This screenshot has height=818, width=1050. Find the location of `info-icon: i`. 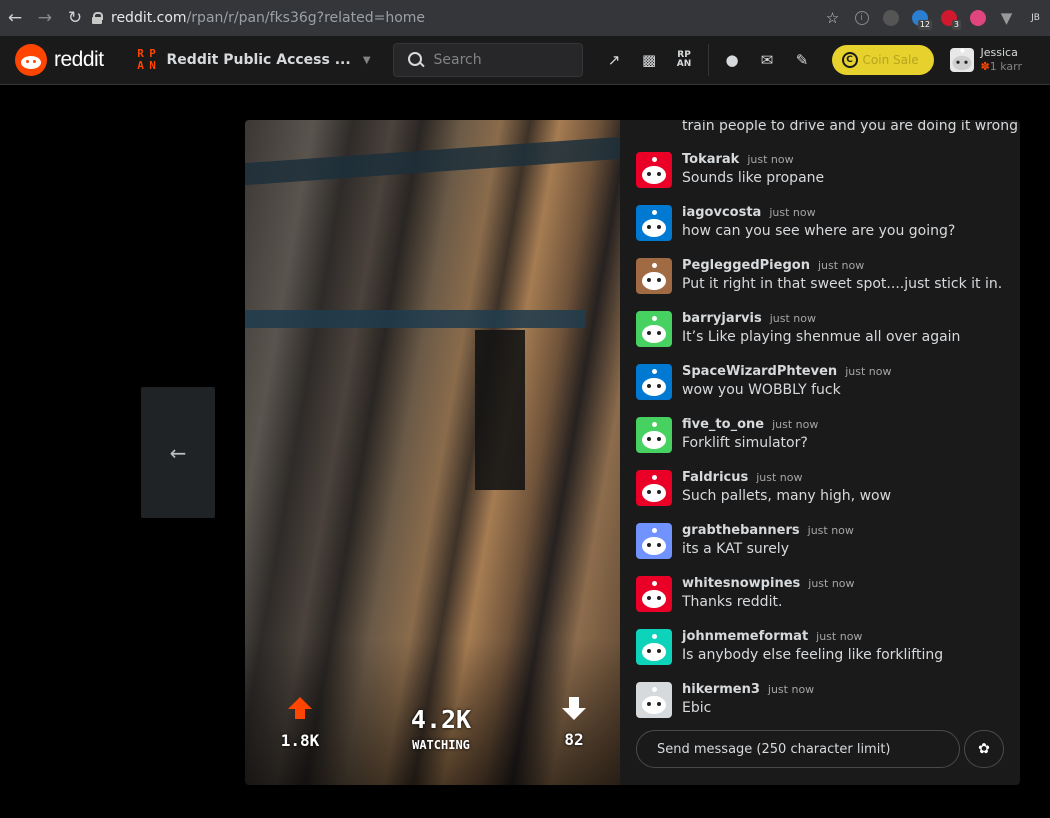

info-icon: i is located at coordinates (861, 18).